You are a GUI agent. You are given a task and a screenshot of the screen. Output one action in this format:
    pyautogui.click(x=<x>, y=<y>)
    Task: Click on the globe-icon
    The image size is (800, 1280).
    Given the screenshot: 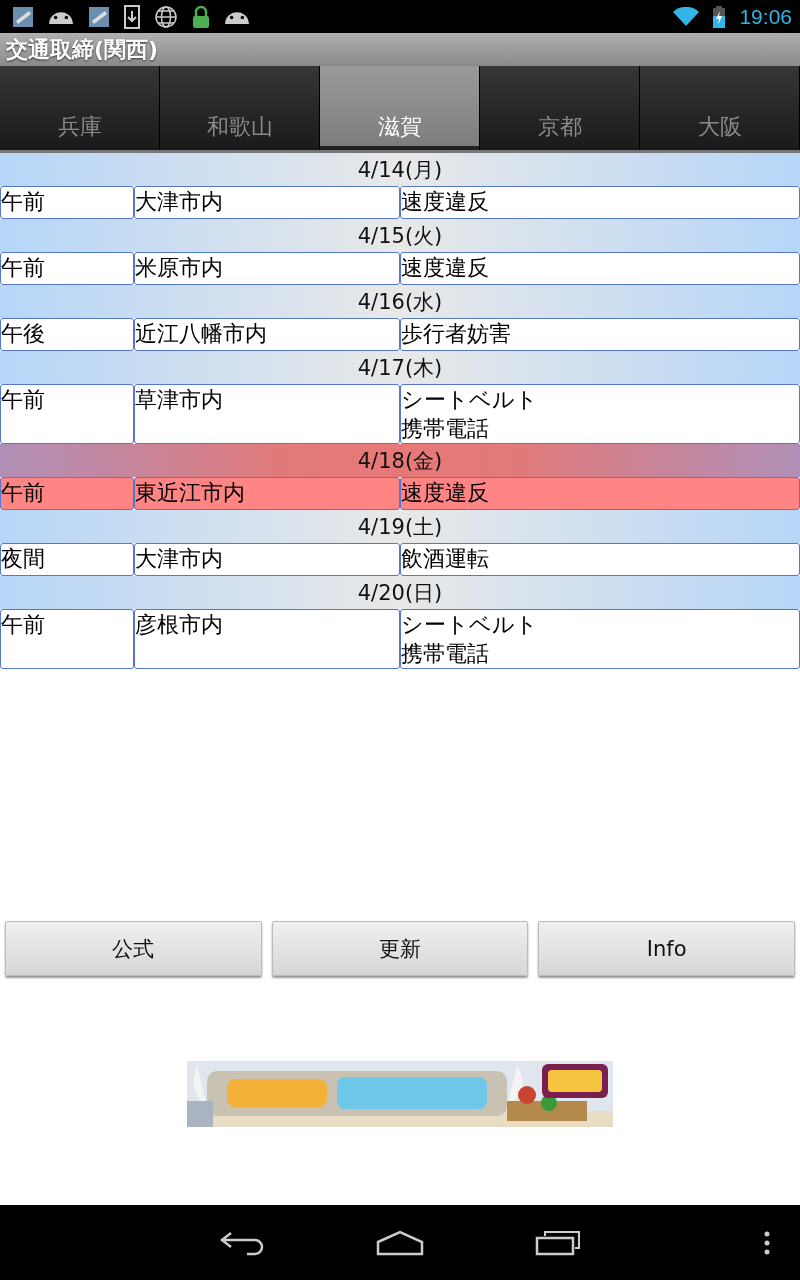 What is the action you would take?
    pyautogui.click(x=166, y=16)
    